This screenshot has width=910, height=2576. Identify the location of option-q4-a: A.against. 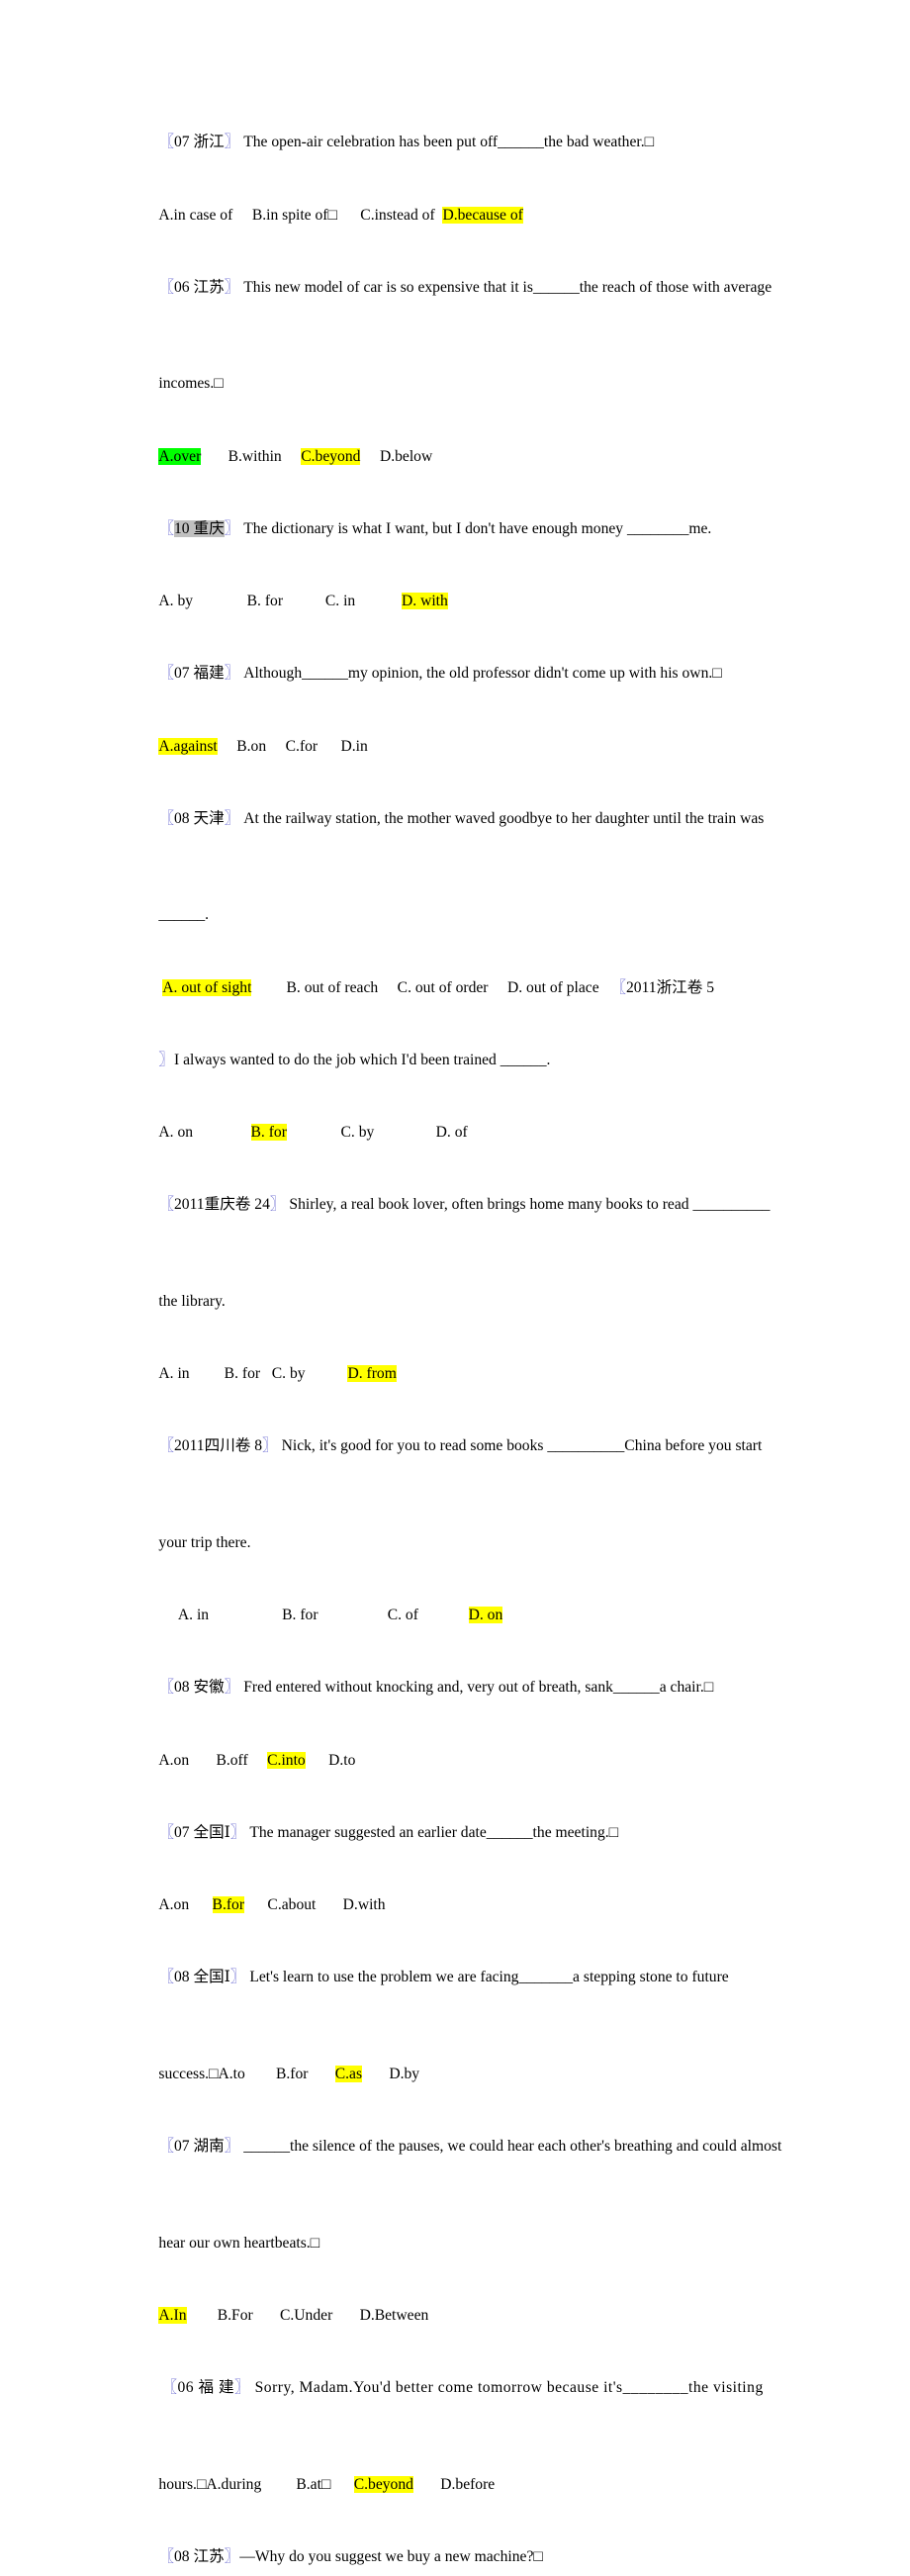
(188, 746).